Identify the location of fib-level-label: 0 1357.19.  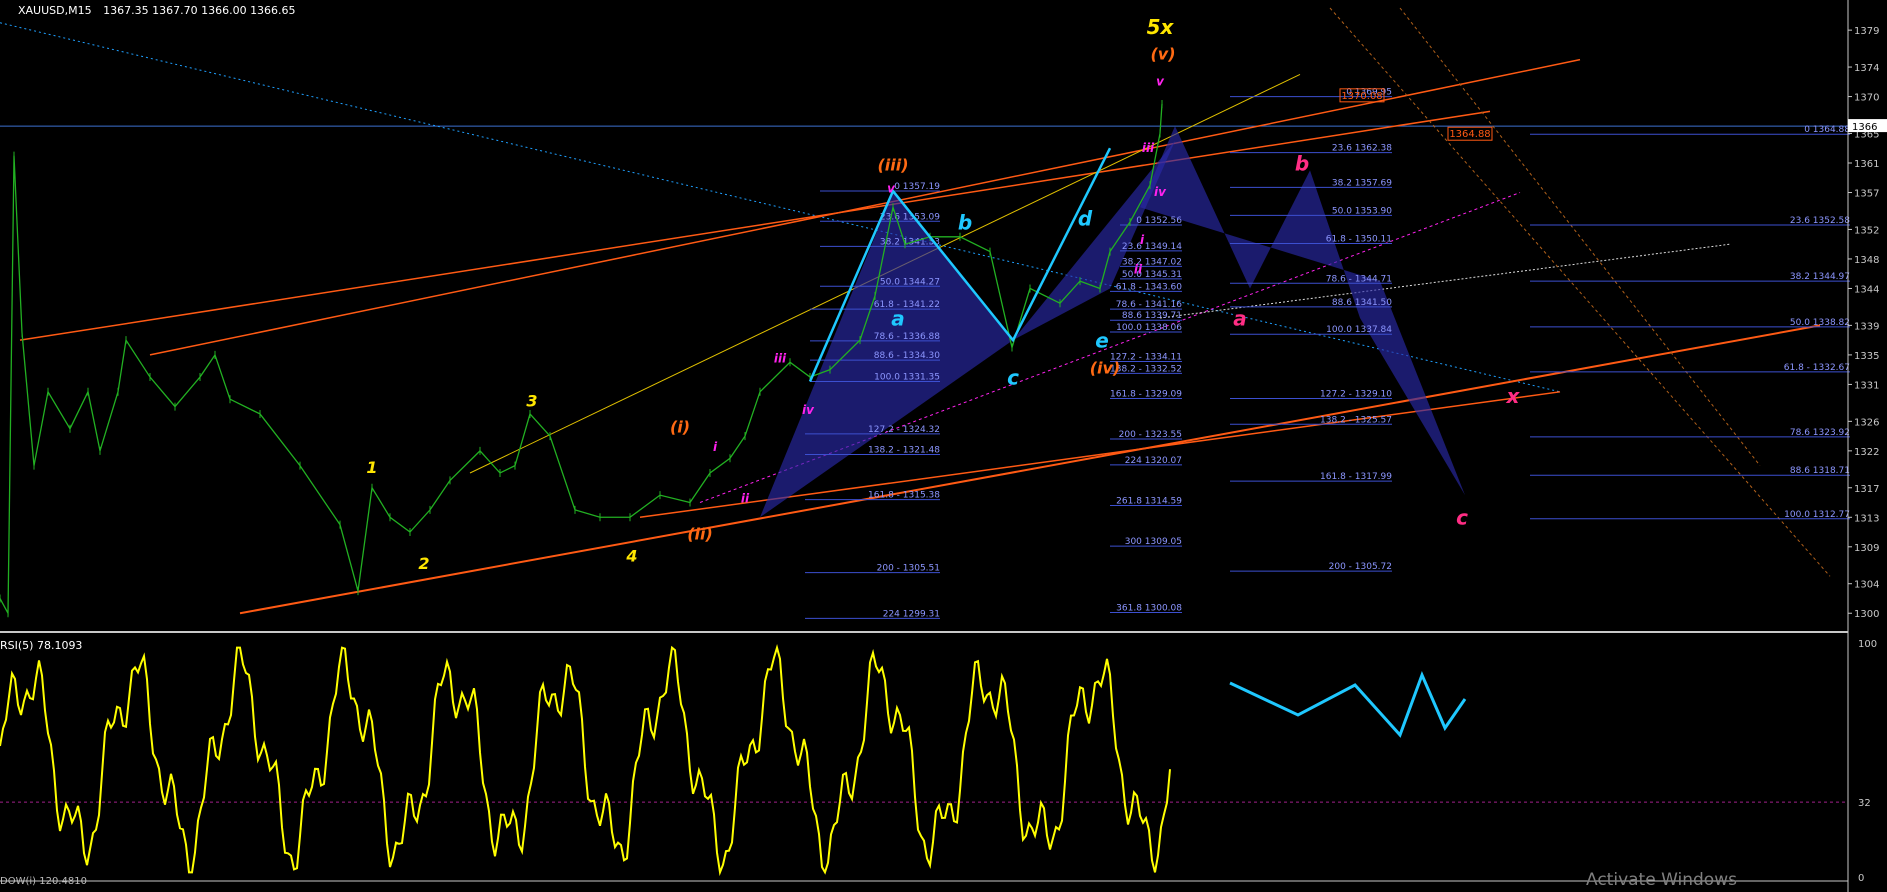
(917, 187).